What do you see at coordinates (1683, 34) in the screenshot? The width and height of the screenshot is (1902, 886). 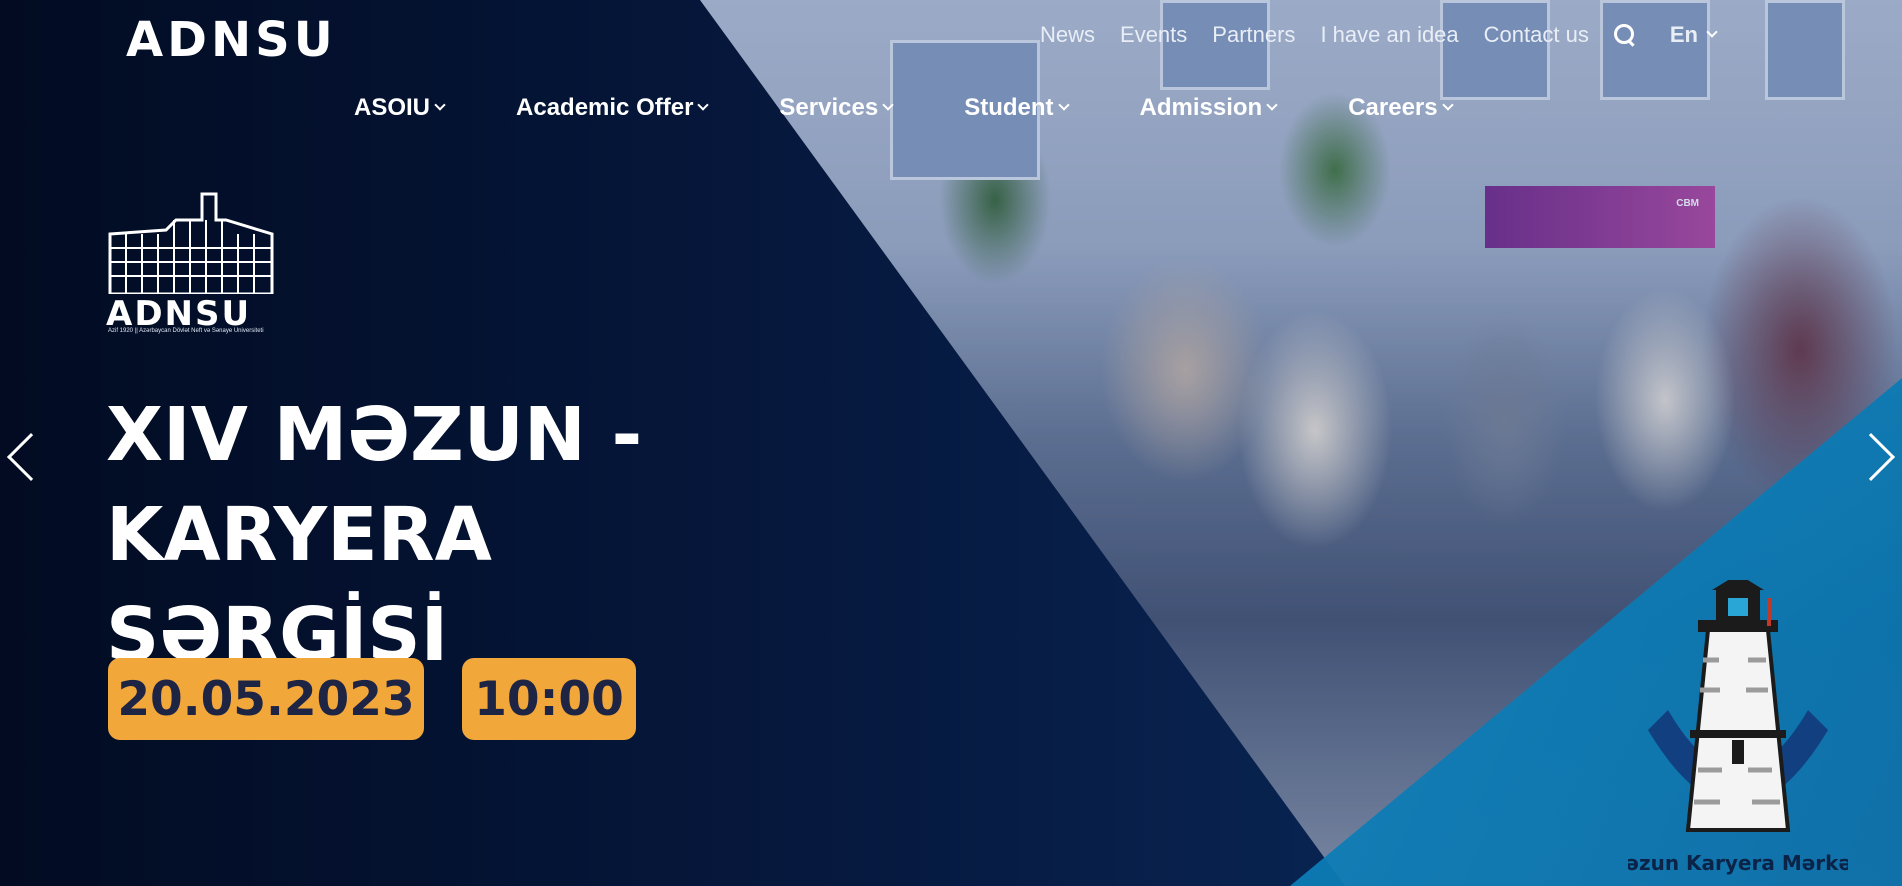 I see `language-label: En` at bounding box center [1683, 34].